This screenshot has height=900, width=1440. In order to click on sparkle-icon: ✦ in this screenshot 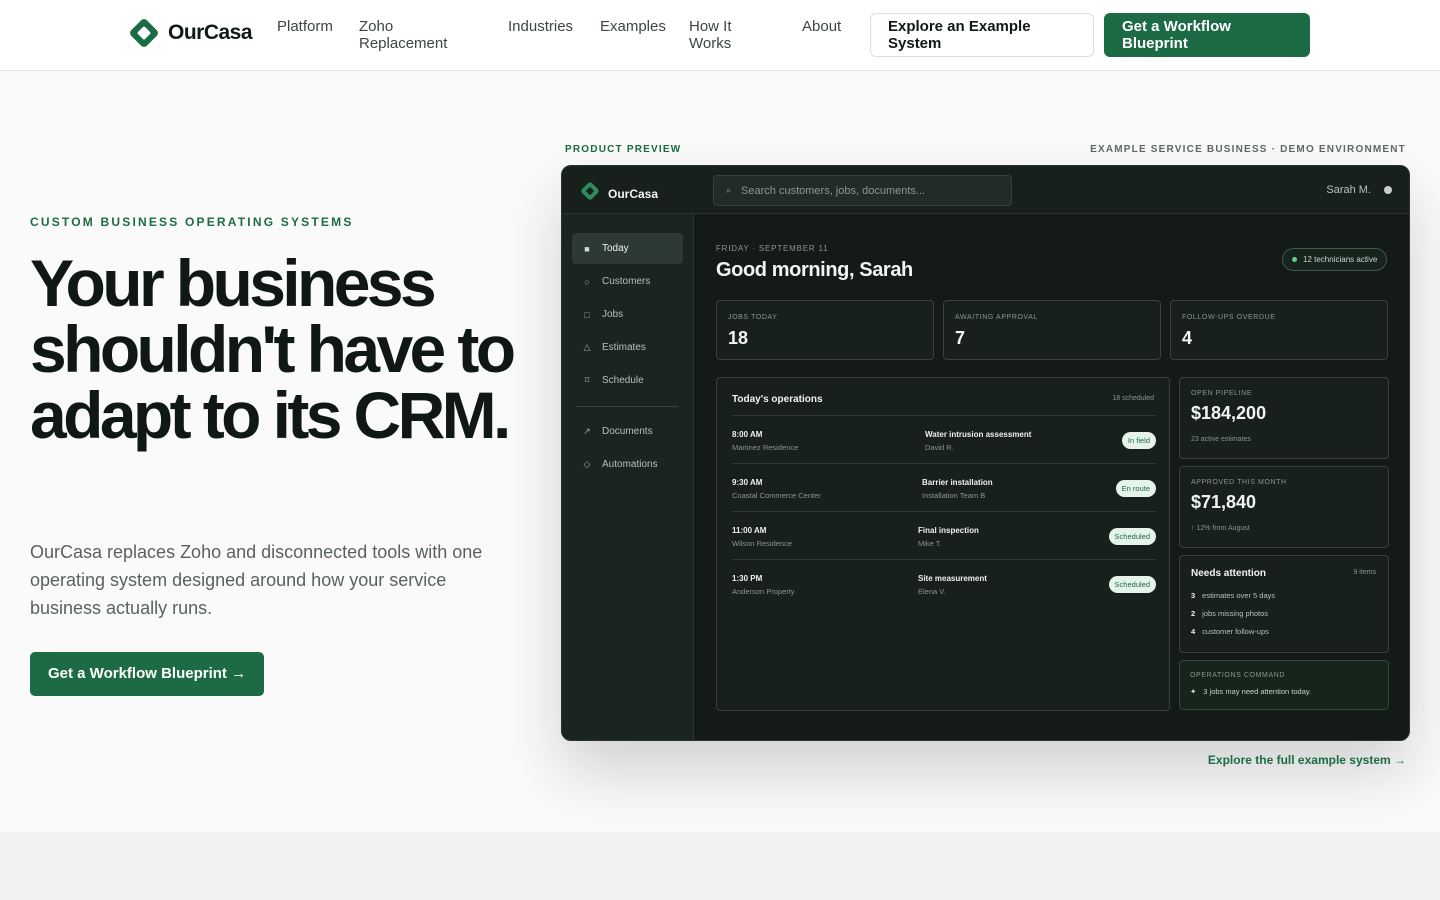, I will do `click(1193, 691)`.